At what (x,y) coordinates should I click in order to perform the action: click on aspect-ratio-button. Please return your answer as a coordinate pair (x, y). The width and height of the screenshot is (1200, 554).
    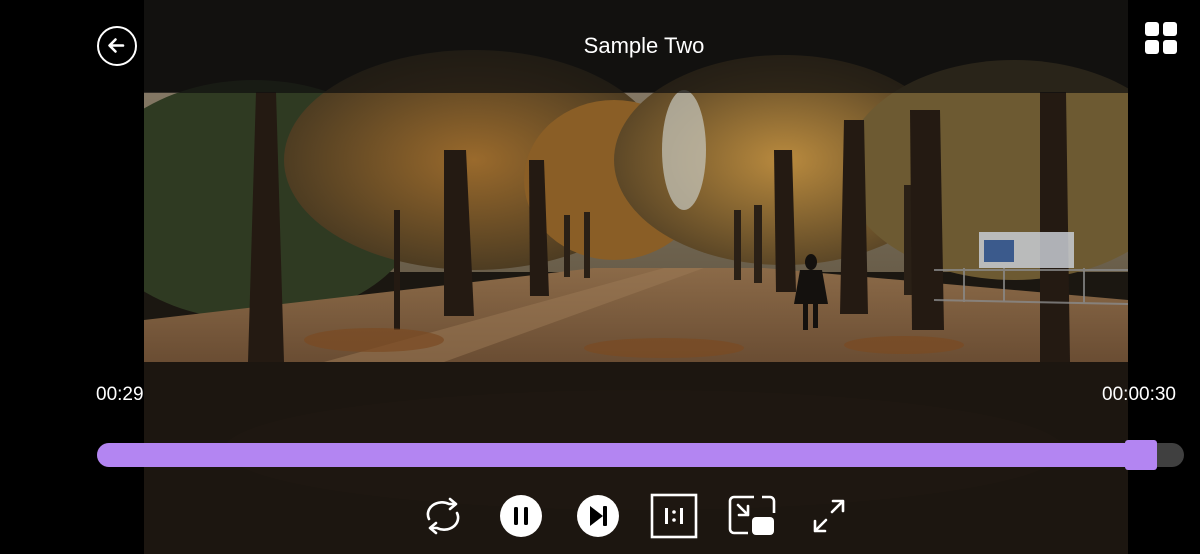
    Looking at the image, I should click on (674, 516).